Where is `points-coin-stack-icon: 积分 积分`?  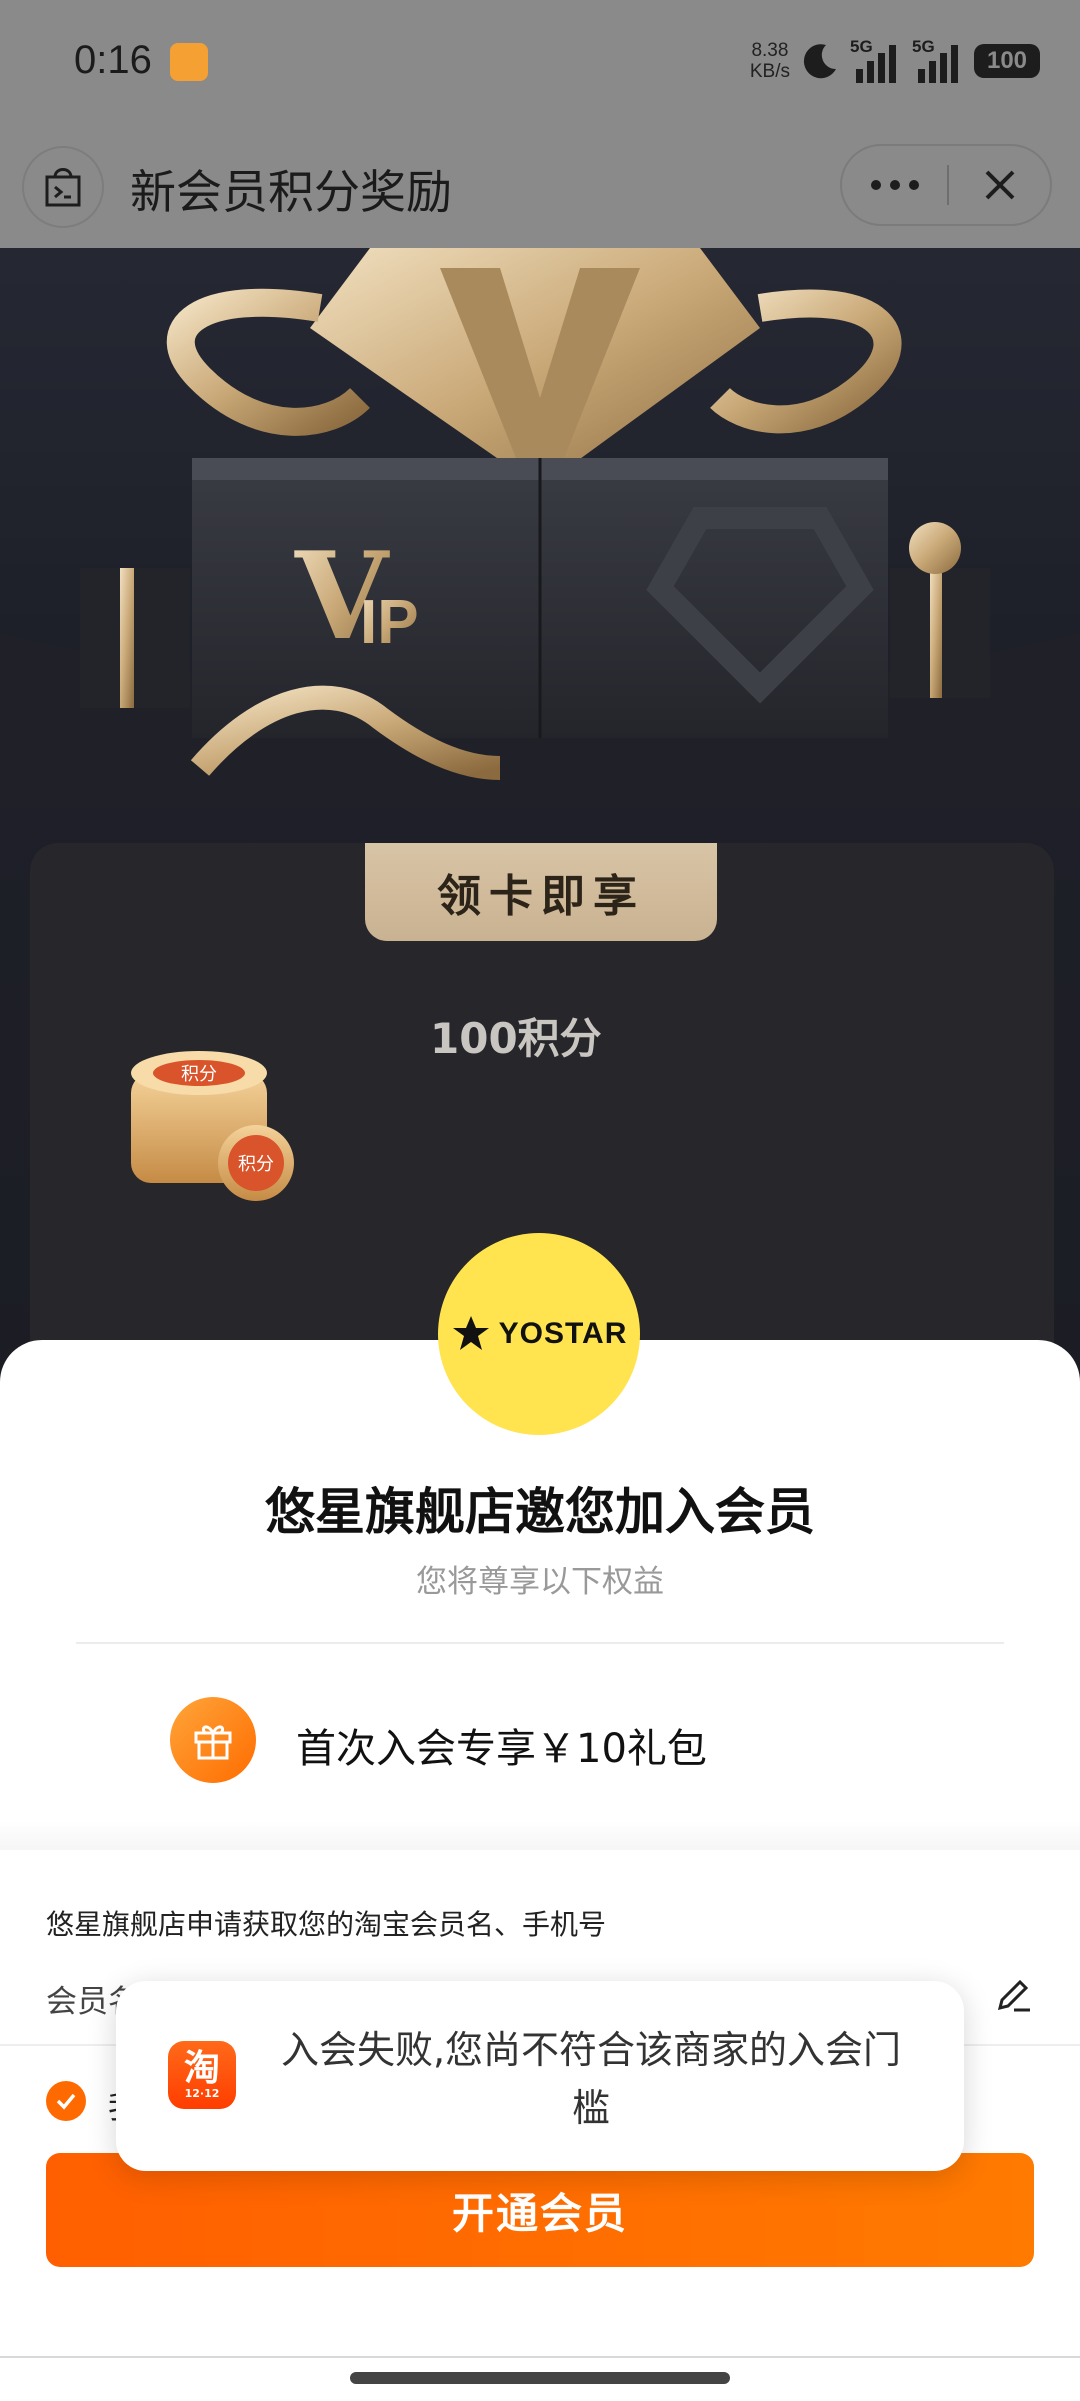
points-coin-stack-icon: 积分 积分 is located at coordinates (212, 1126).